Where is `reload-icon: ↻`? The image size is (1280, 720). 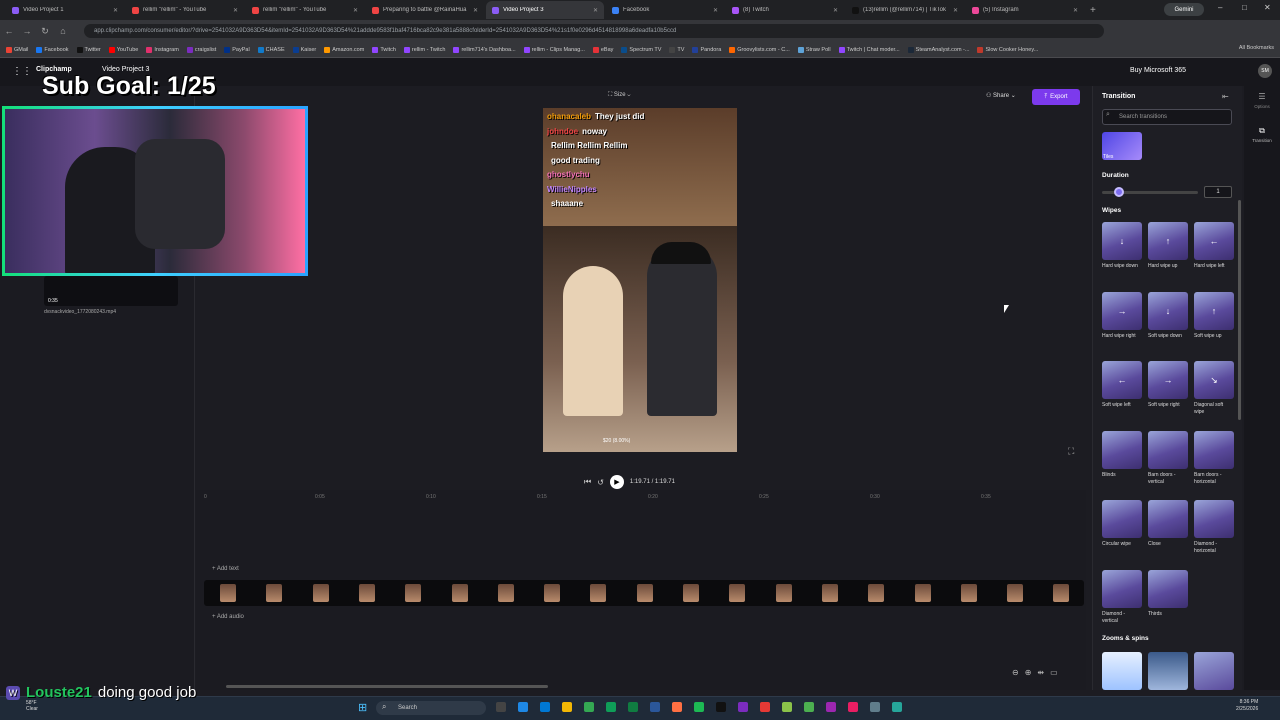 reload-icon: ↻ is located at coordinates (45, 31).